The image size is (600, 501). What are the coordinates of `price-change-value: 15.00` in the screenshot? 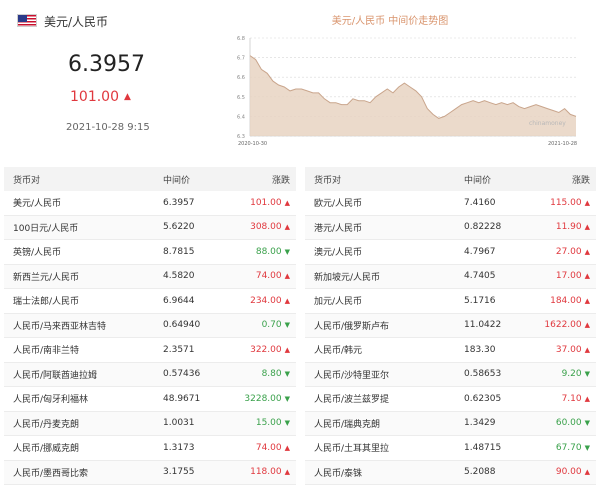 It's located at (268, 423).